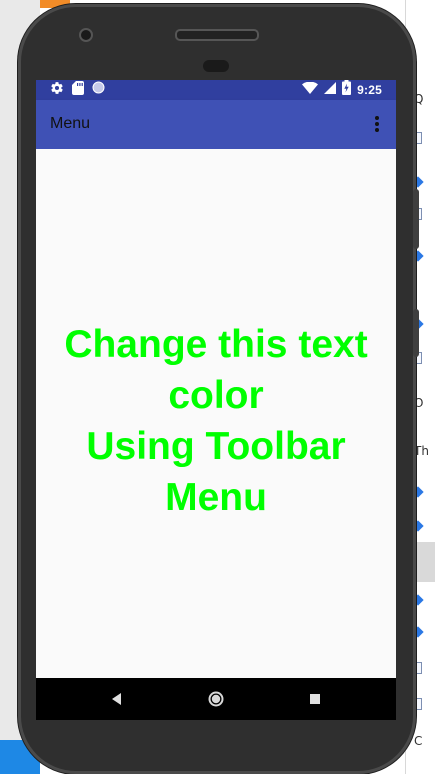 The image size is (435, 774). Describe the element at coordinates (416, 219) in the screenshot. I see `volume-button` at that location.